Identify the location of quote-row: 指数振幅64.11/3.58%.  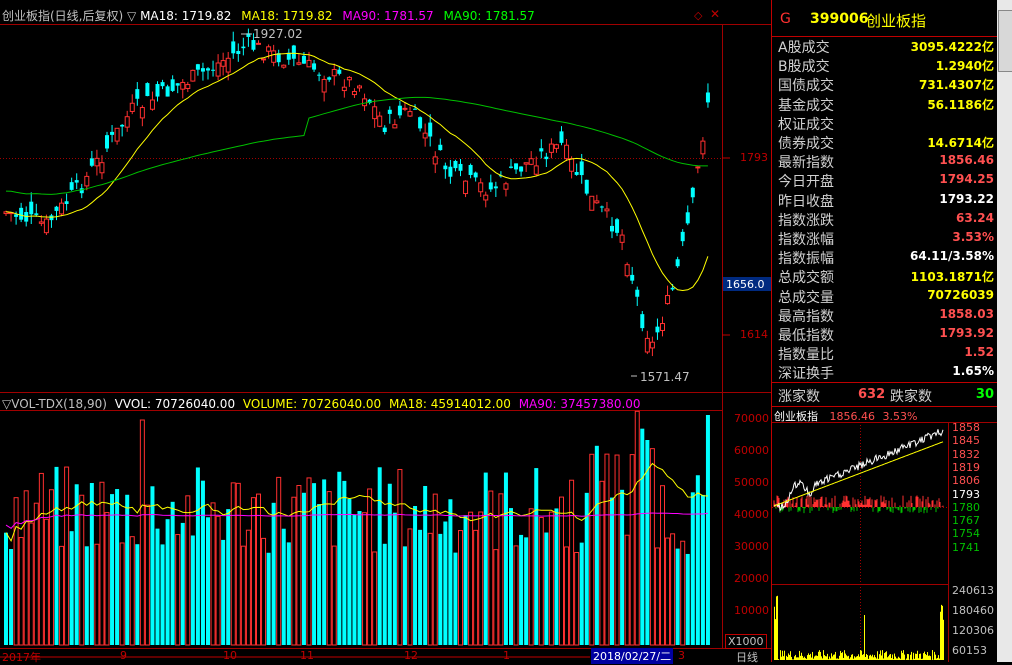
(886, 257).